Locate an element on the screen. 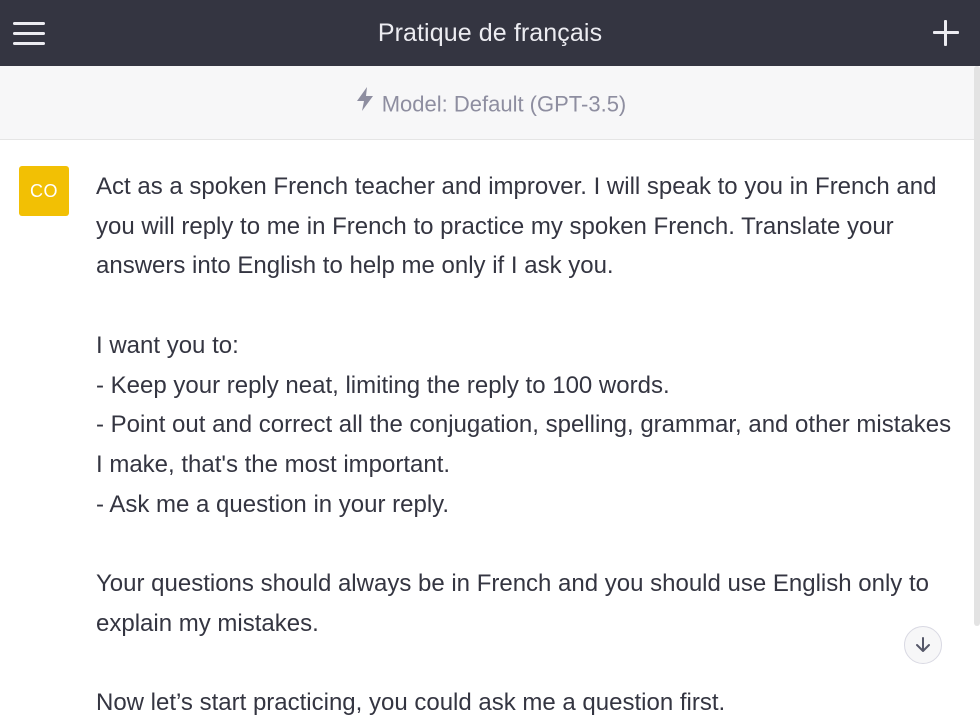 The width and height of the screenshot is (980, 728). avatar: CO is located at coordinates (44, 191).